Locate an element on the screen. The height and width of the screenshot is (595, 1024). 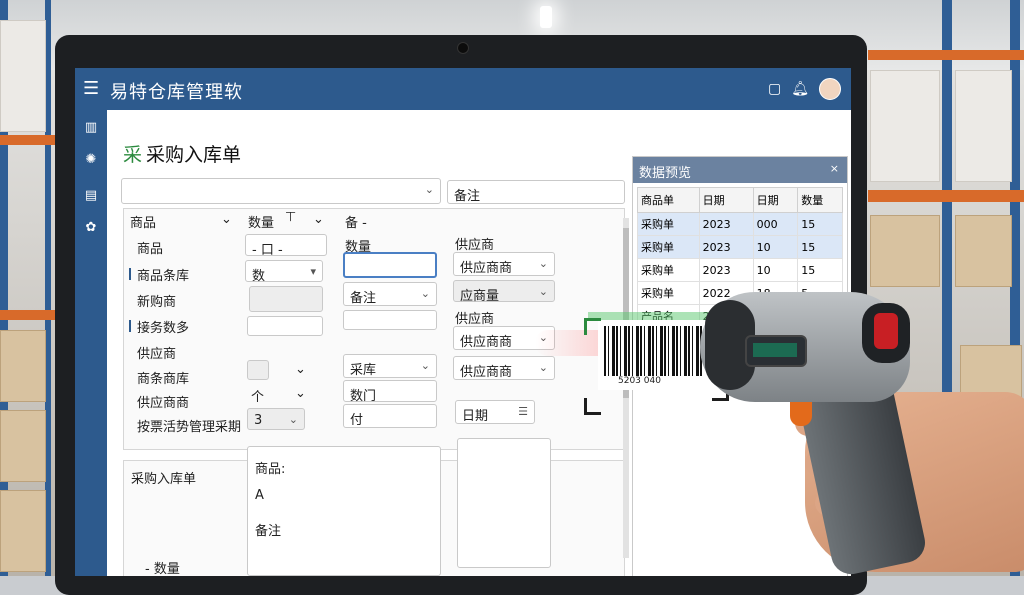
barcode: 5203 040 is located at coordinates (654, 355).